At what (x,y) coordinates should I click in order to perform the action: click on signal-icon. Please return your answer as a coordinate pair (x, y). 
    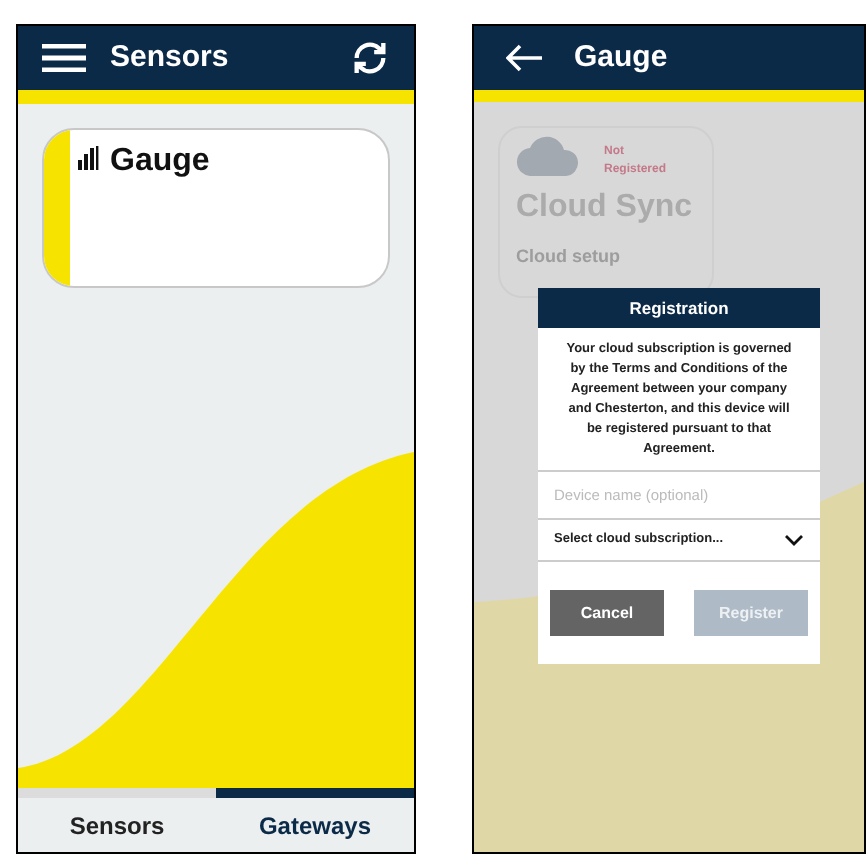
    Looking at the image, I should click on (90, 158).